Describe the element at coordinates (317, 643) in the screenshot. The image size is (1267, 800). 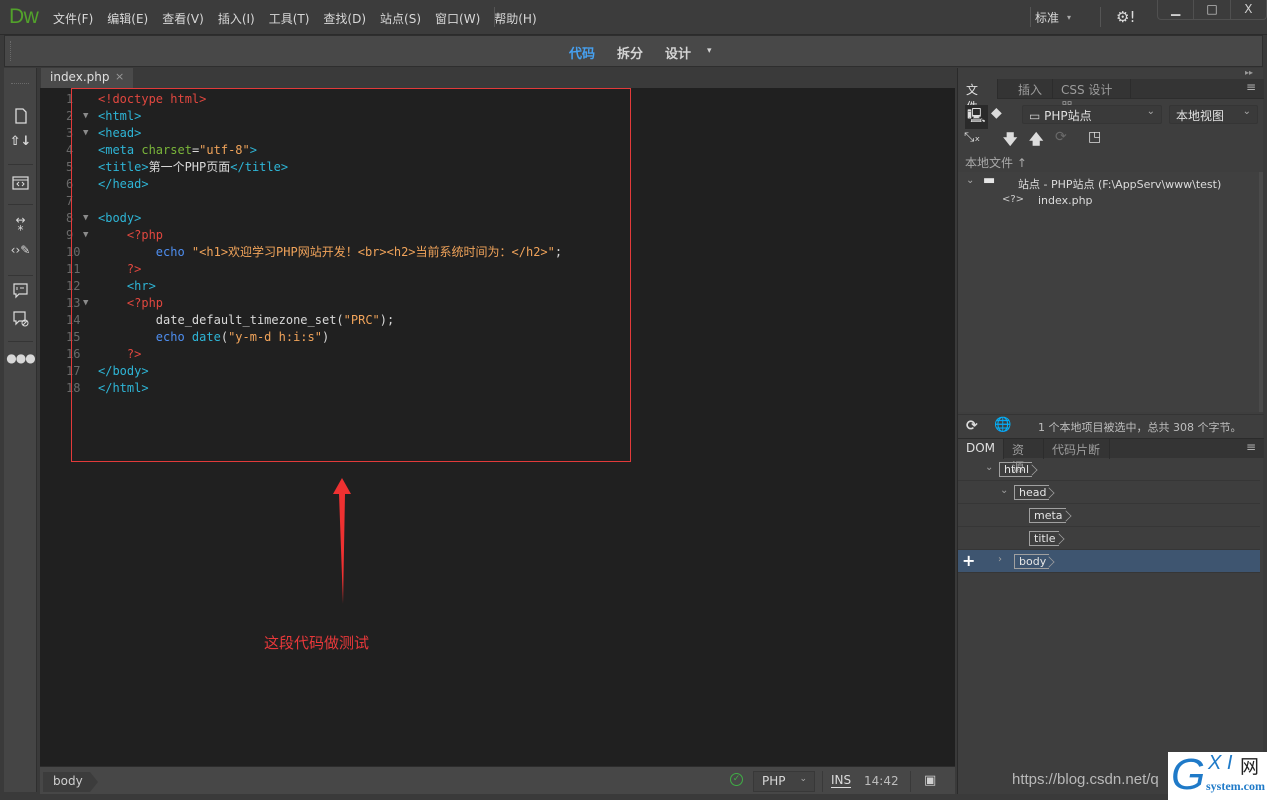
I see `annotation-code-note: 这段代码做测试` at that location.